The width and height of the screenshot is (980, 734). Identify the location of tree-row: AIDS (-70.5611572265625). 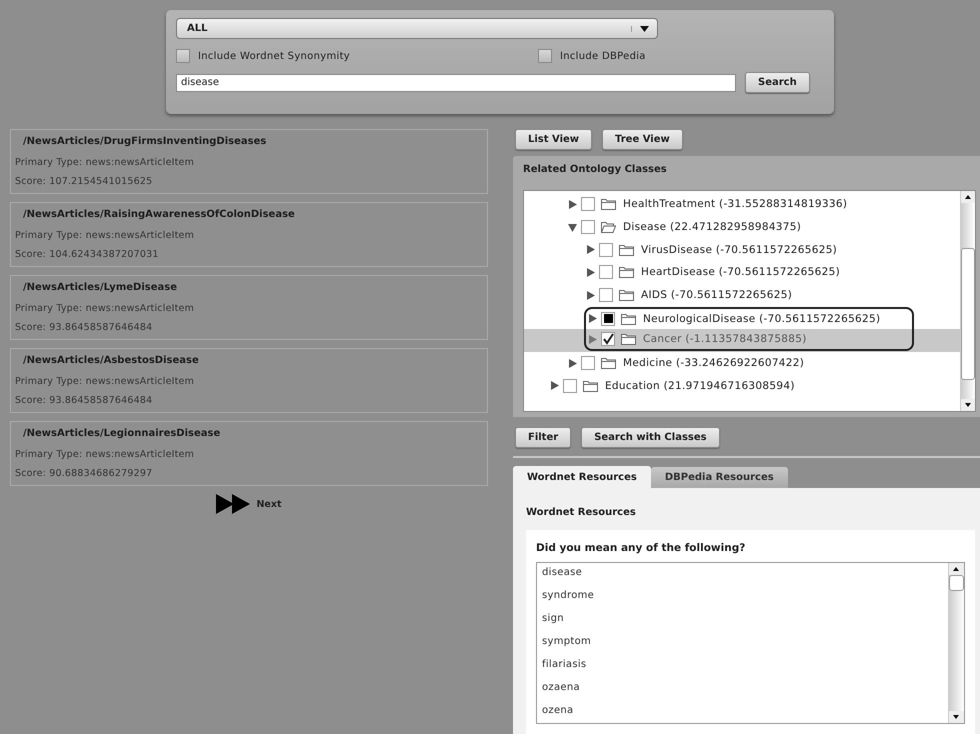
(742, 295).